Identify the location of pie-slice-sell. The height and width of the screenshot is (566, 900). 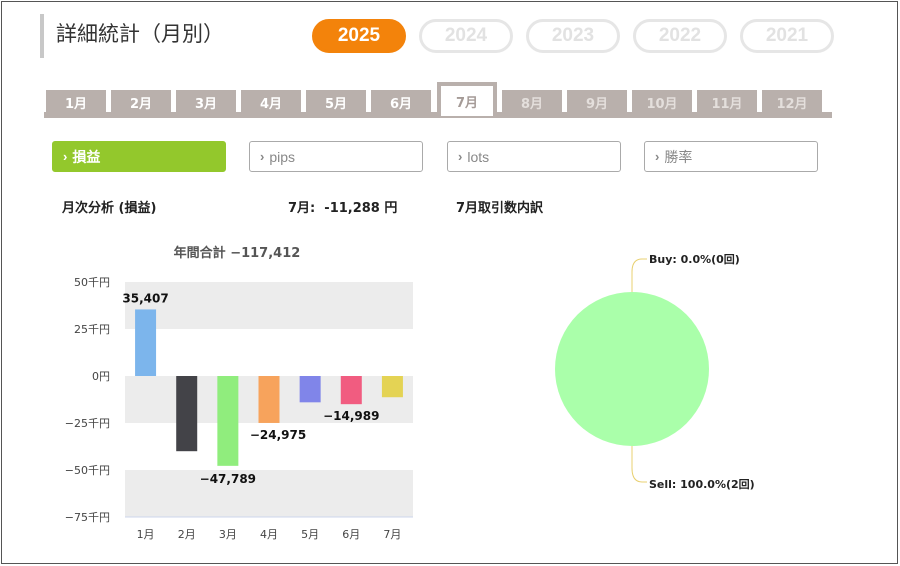
(632, 369).